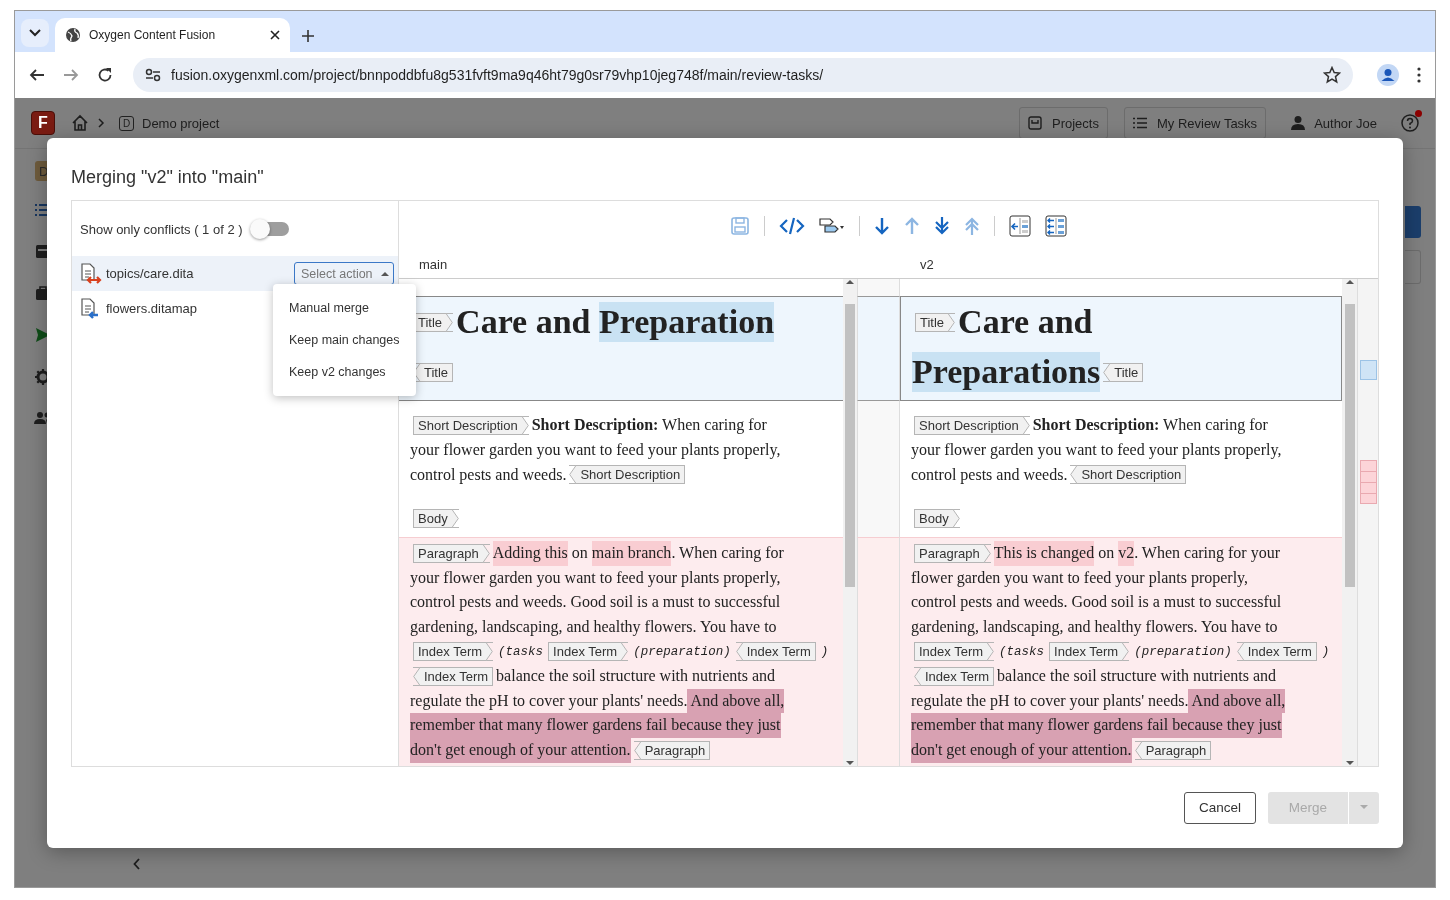 Image resolution: width=1450 pixels, height=900 pixels. What do you see at coordinates (91, 273) in the screenshot?
I see `document-conflict-icon` at bounding box center [91, 273].